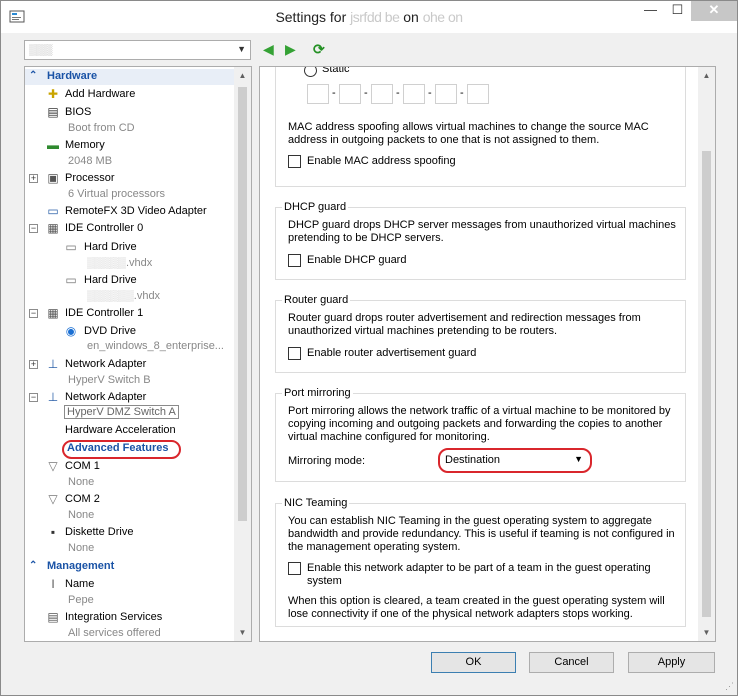  I want to click on com-port-icon: ▽, so click(53, 466).